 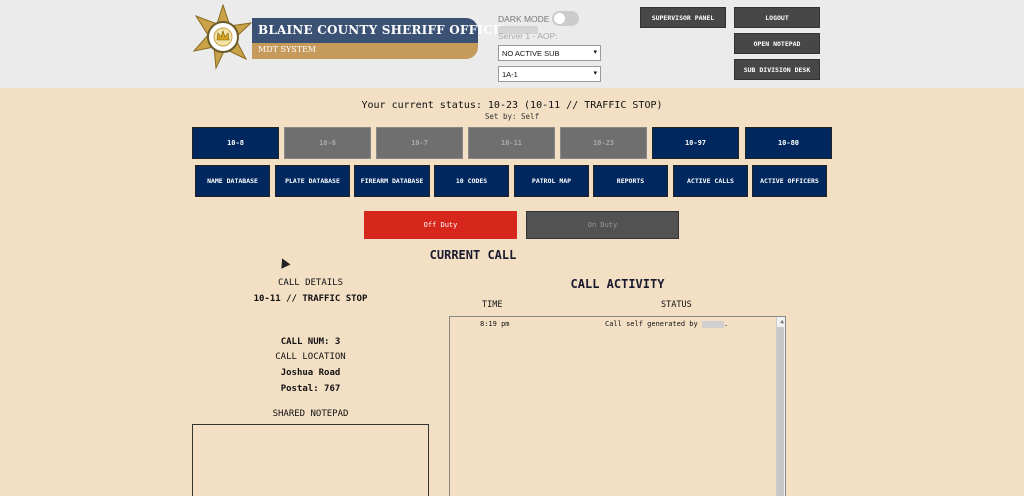 I want to click on reports-button: REPORTS, so click(x=630, y=181).